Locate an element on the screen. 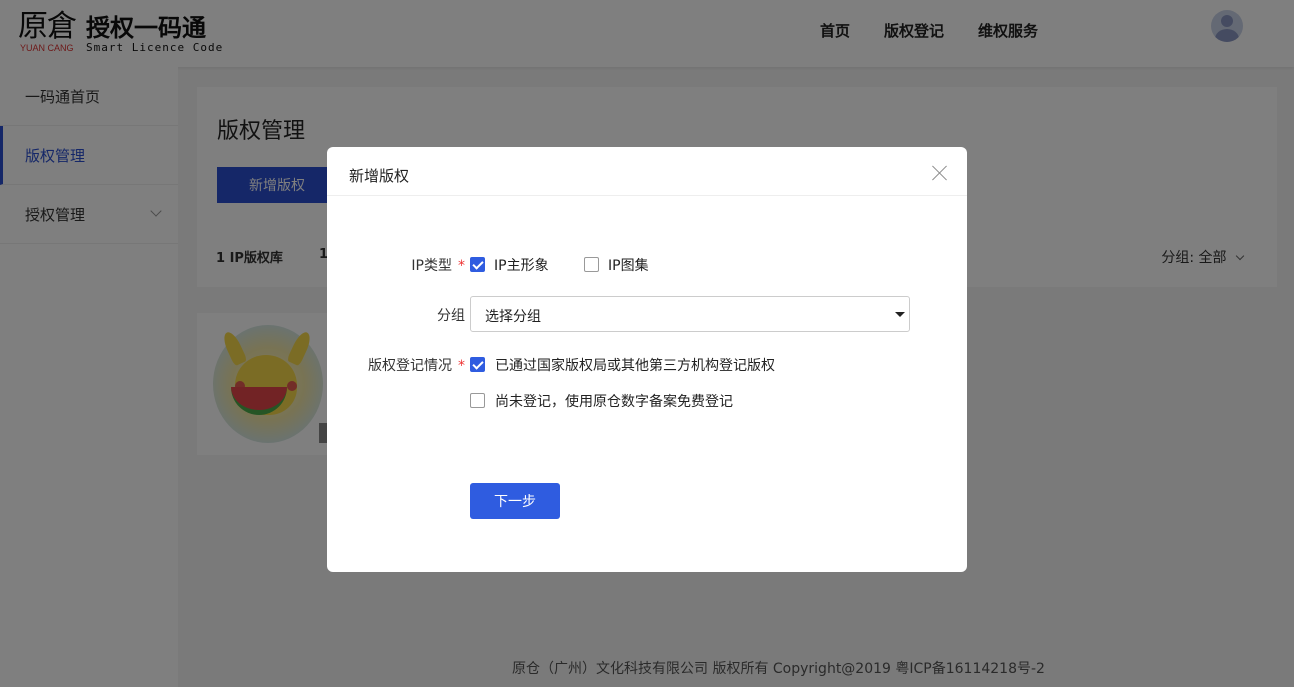 This screenshot has width=1294, height=687. group-label: 分组 is located at coordinates (451, 316).